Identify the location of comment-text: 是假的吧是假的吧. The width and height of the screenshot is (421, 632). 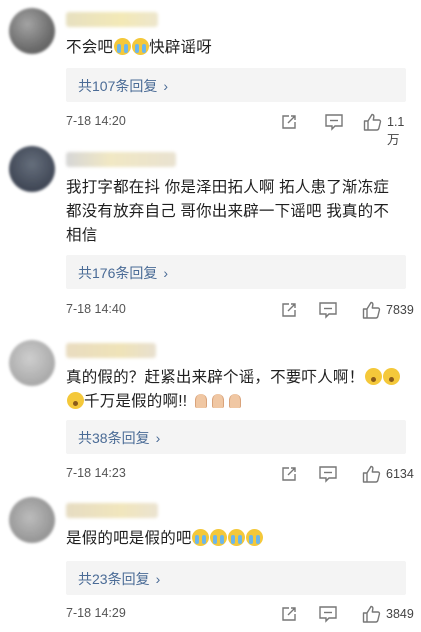
(236, 539).